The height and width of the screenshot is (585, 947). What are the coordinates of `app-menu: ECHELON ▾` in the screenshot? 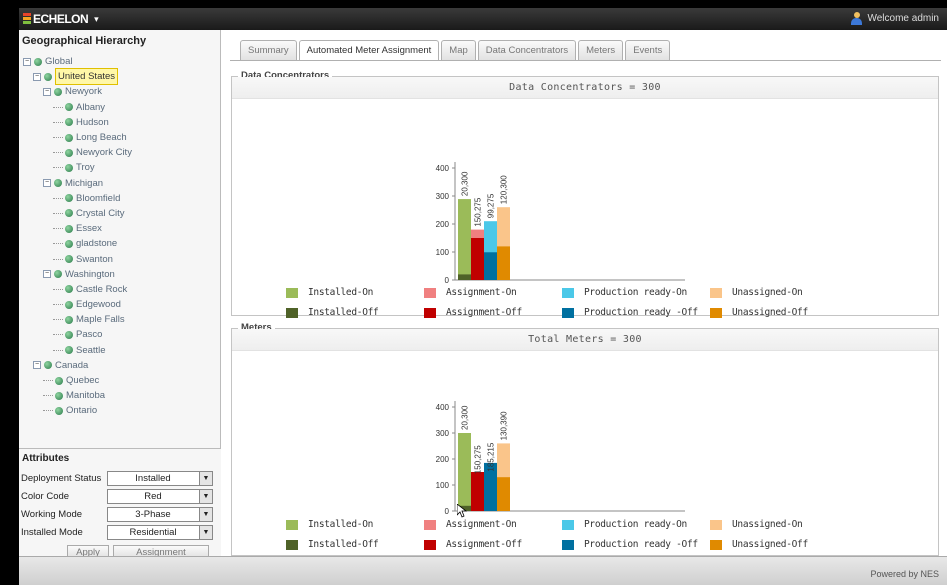 It's located at (61, 19).